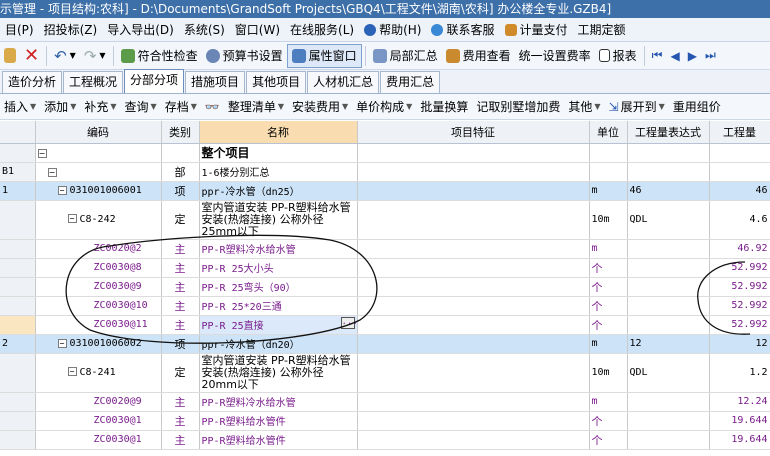 The width and height of the screenshot is (770, 456). What do you see at coordinates (98, 220) in the screenshot?
I see `code-cell: − C8-242` at bounding box center [98, 220].